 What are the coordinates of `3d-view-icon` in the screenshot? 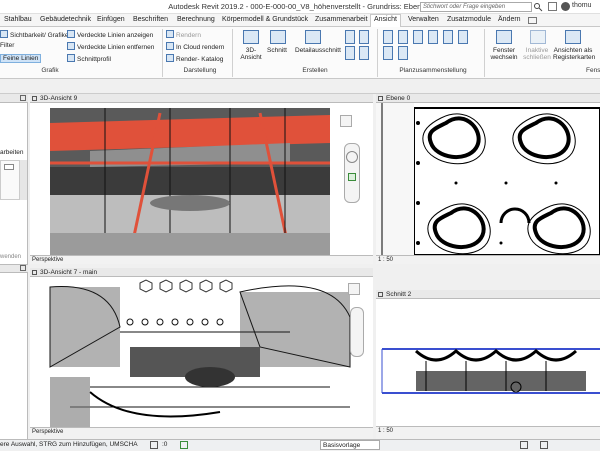 It's located at (251, 37).